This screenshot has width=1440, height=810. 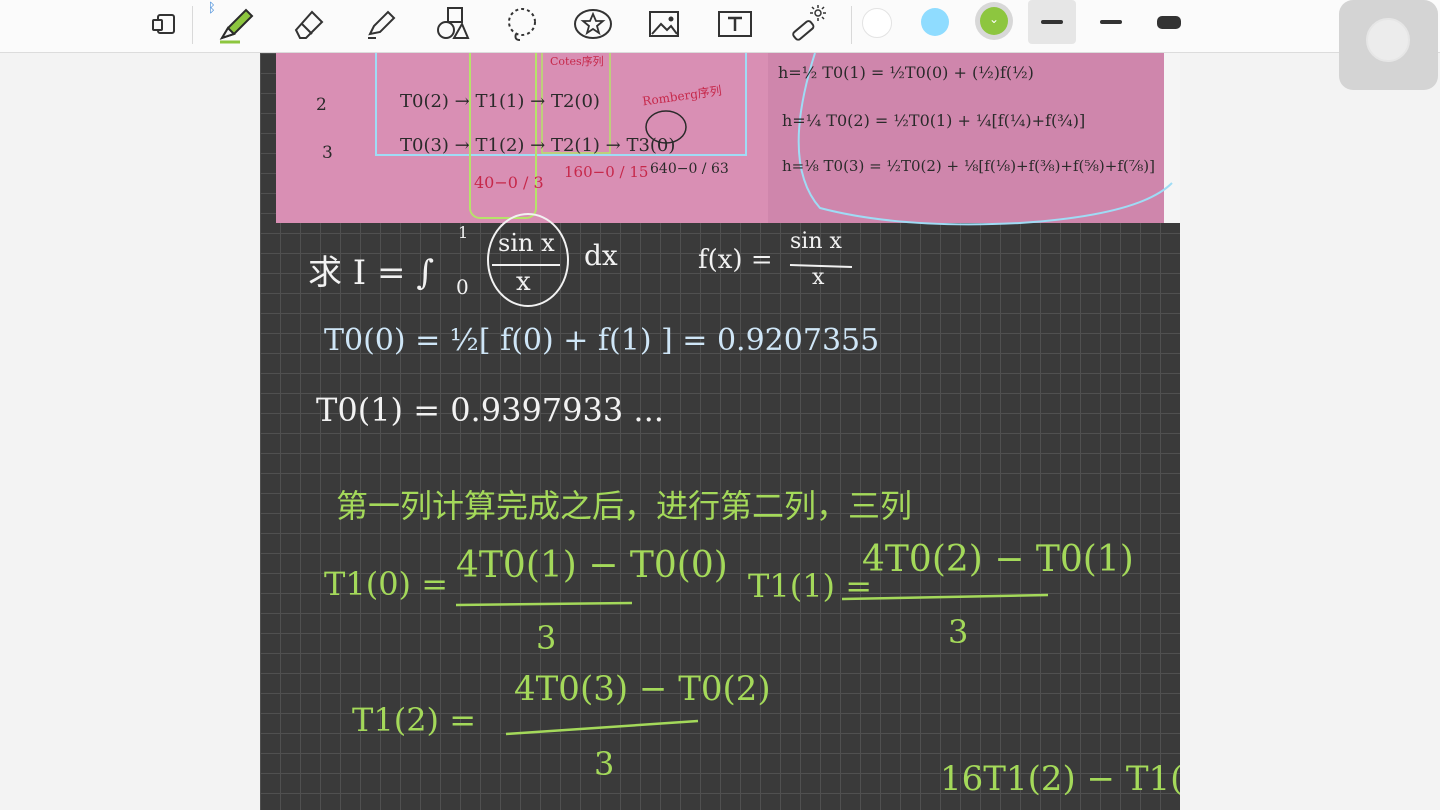 I want to click on bluetooth-icon: ᛒ, so click(x=212, y=7).